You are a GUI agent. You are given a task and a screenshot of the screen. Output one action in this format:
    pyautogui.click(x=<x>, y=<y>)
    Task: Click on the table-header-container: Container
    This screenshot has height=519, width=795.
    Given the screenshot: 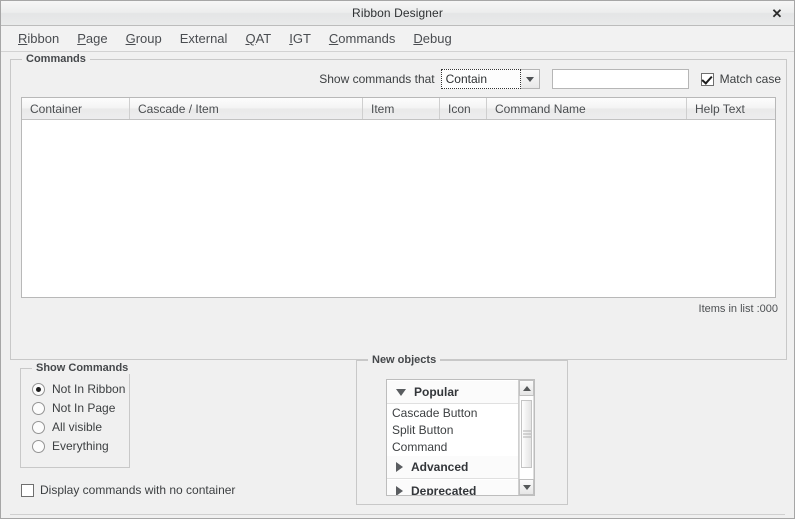 What is the action you would take?
    pyautogui.click(x=76, y=108)
    